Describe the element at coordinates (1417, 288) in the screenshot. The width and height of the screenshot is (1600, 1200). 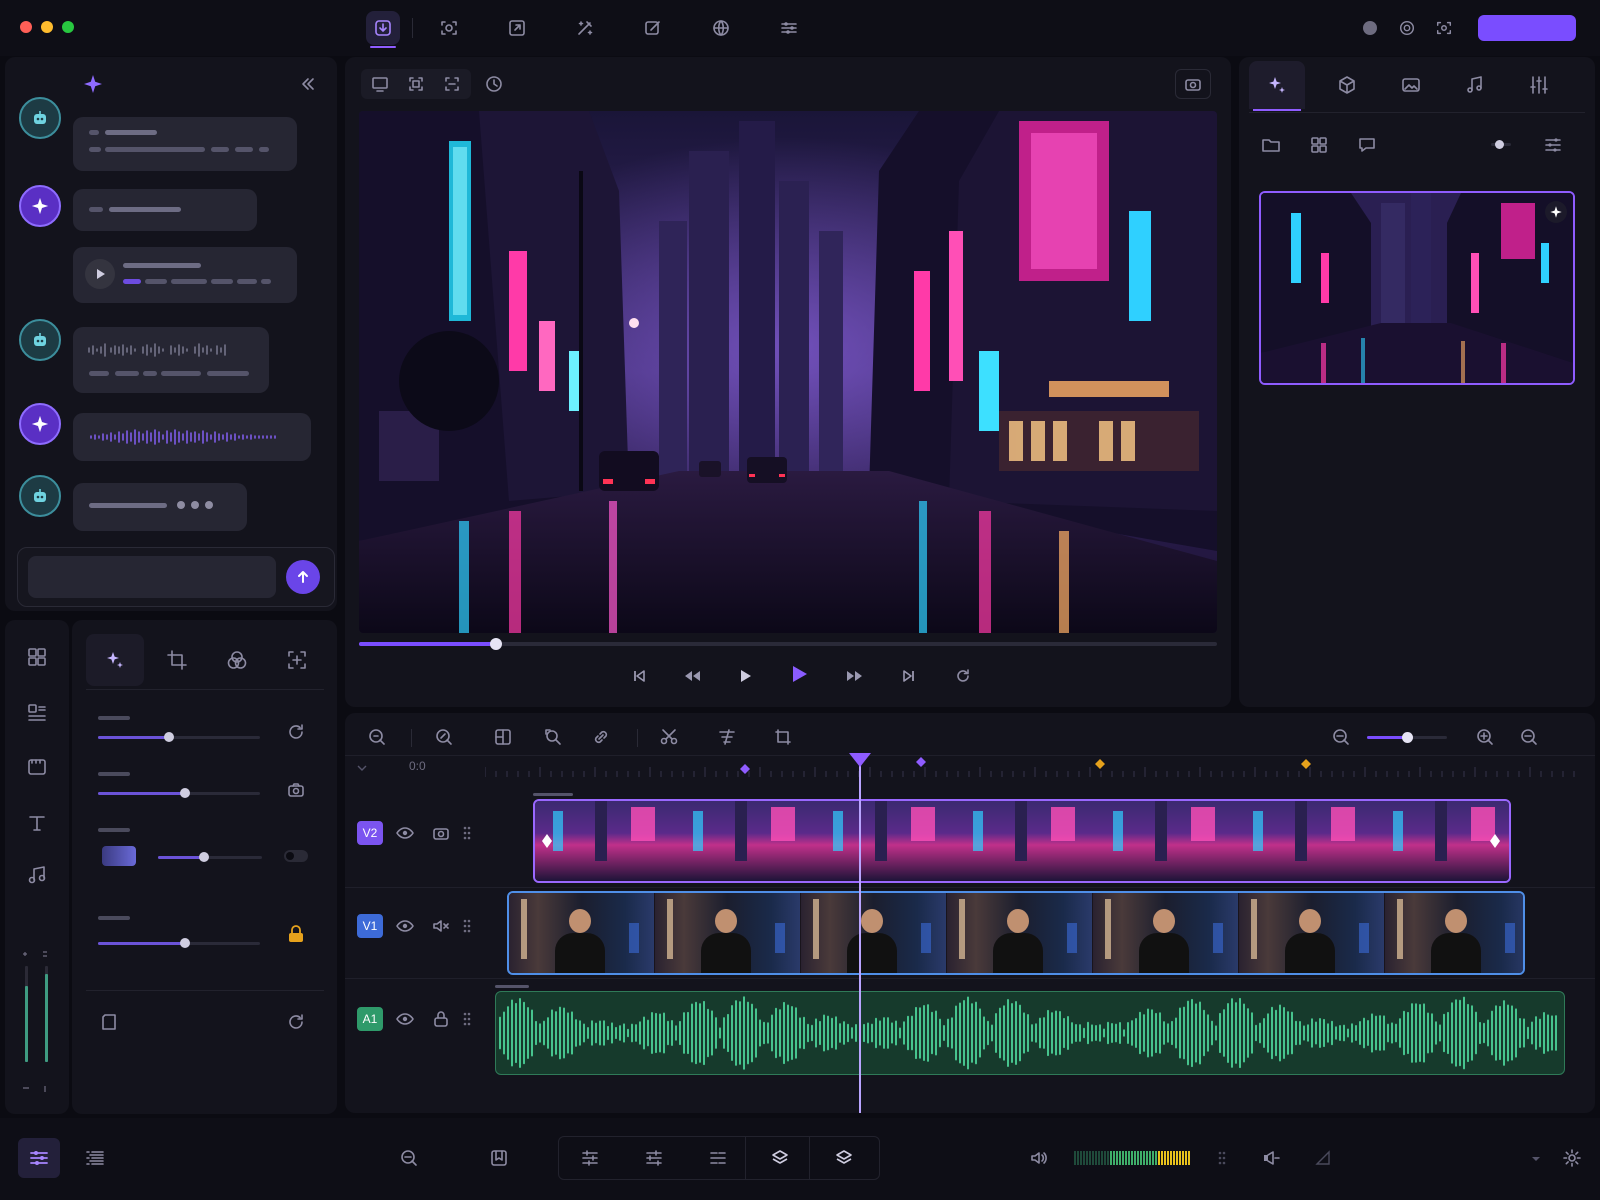
I see `media-thumbnail-selected` at that location.